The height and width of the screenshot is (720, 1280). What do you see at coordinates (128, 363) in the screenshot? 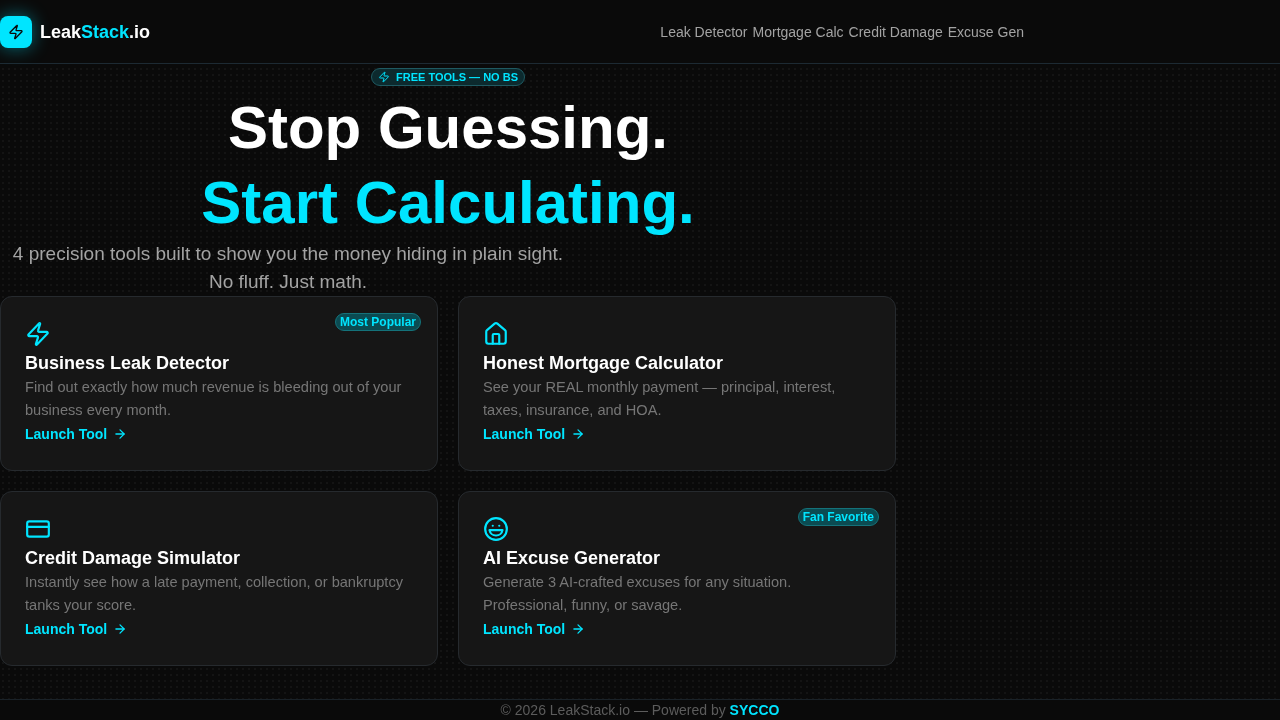
I see `card-title: Business Leak Detector` at bounding box center [128, 363].